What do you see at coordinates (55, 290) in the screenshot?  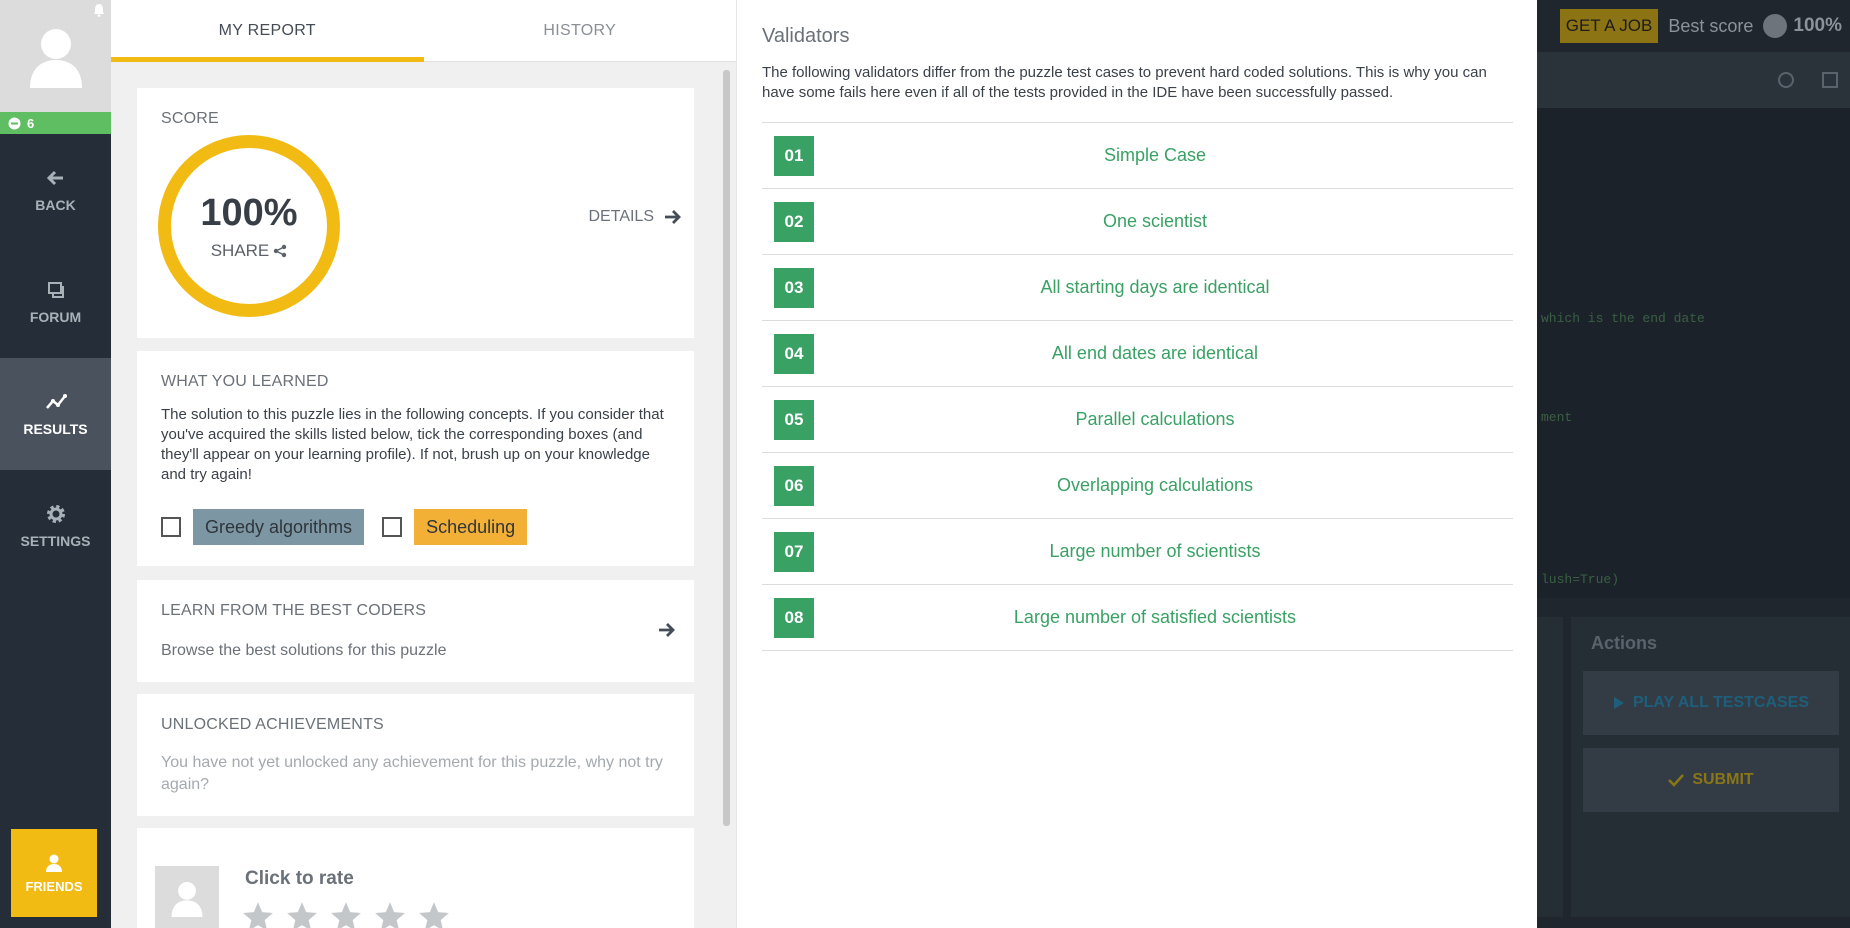 I see `forum-icon` at bounding box center [55, 290].